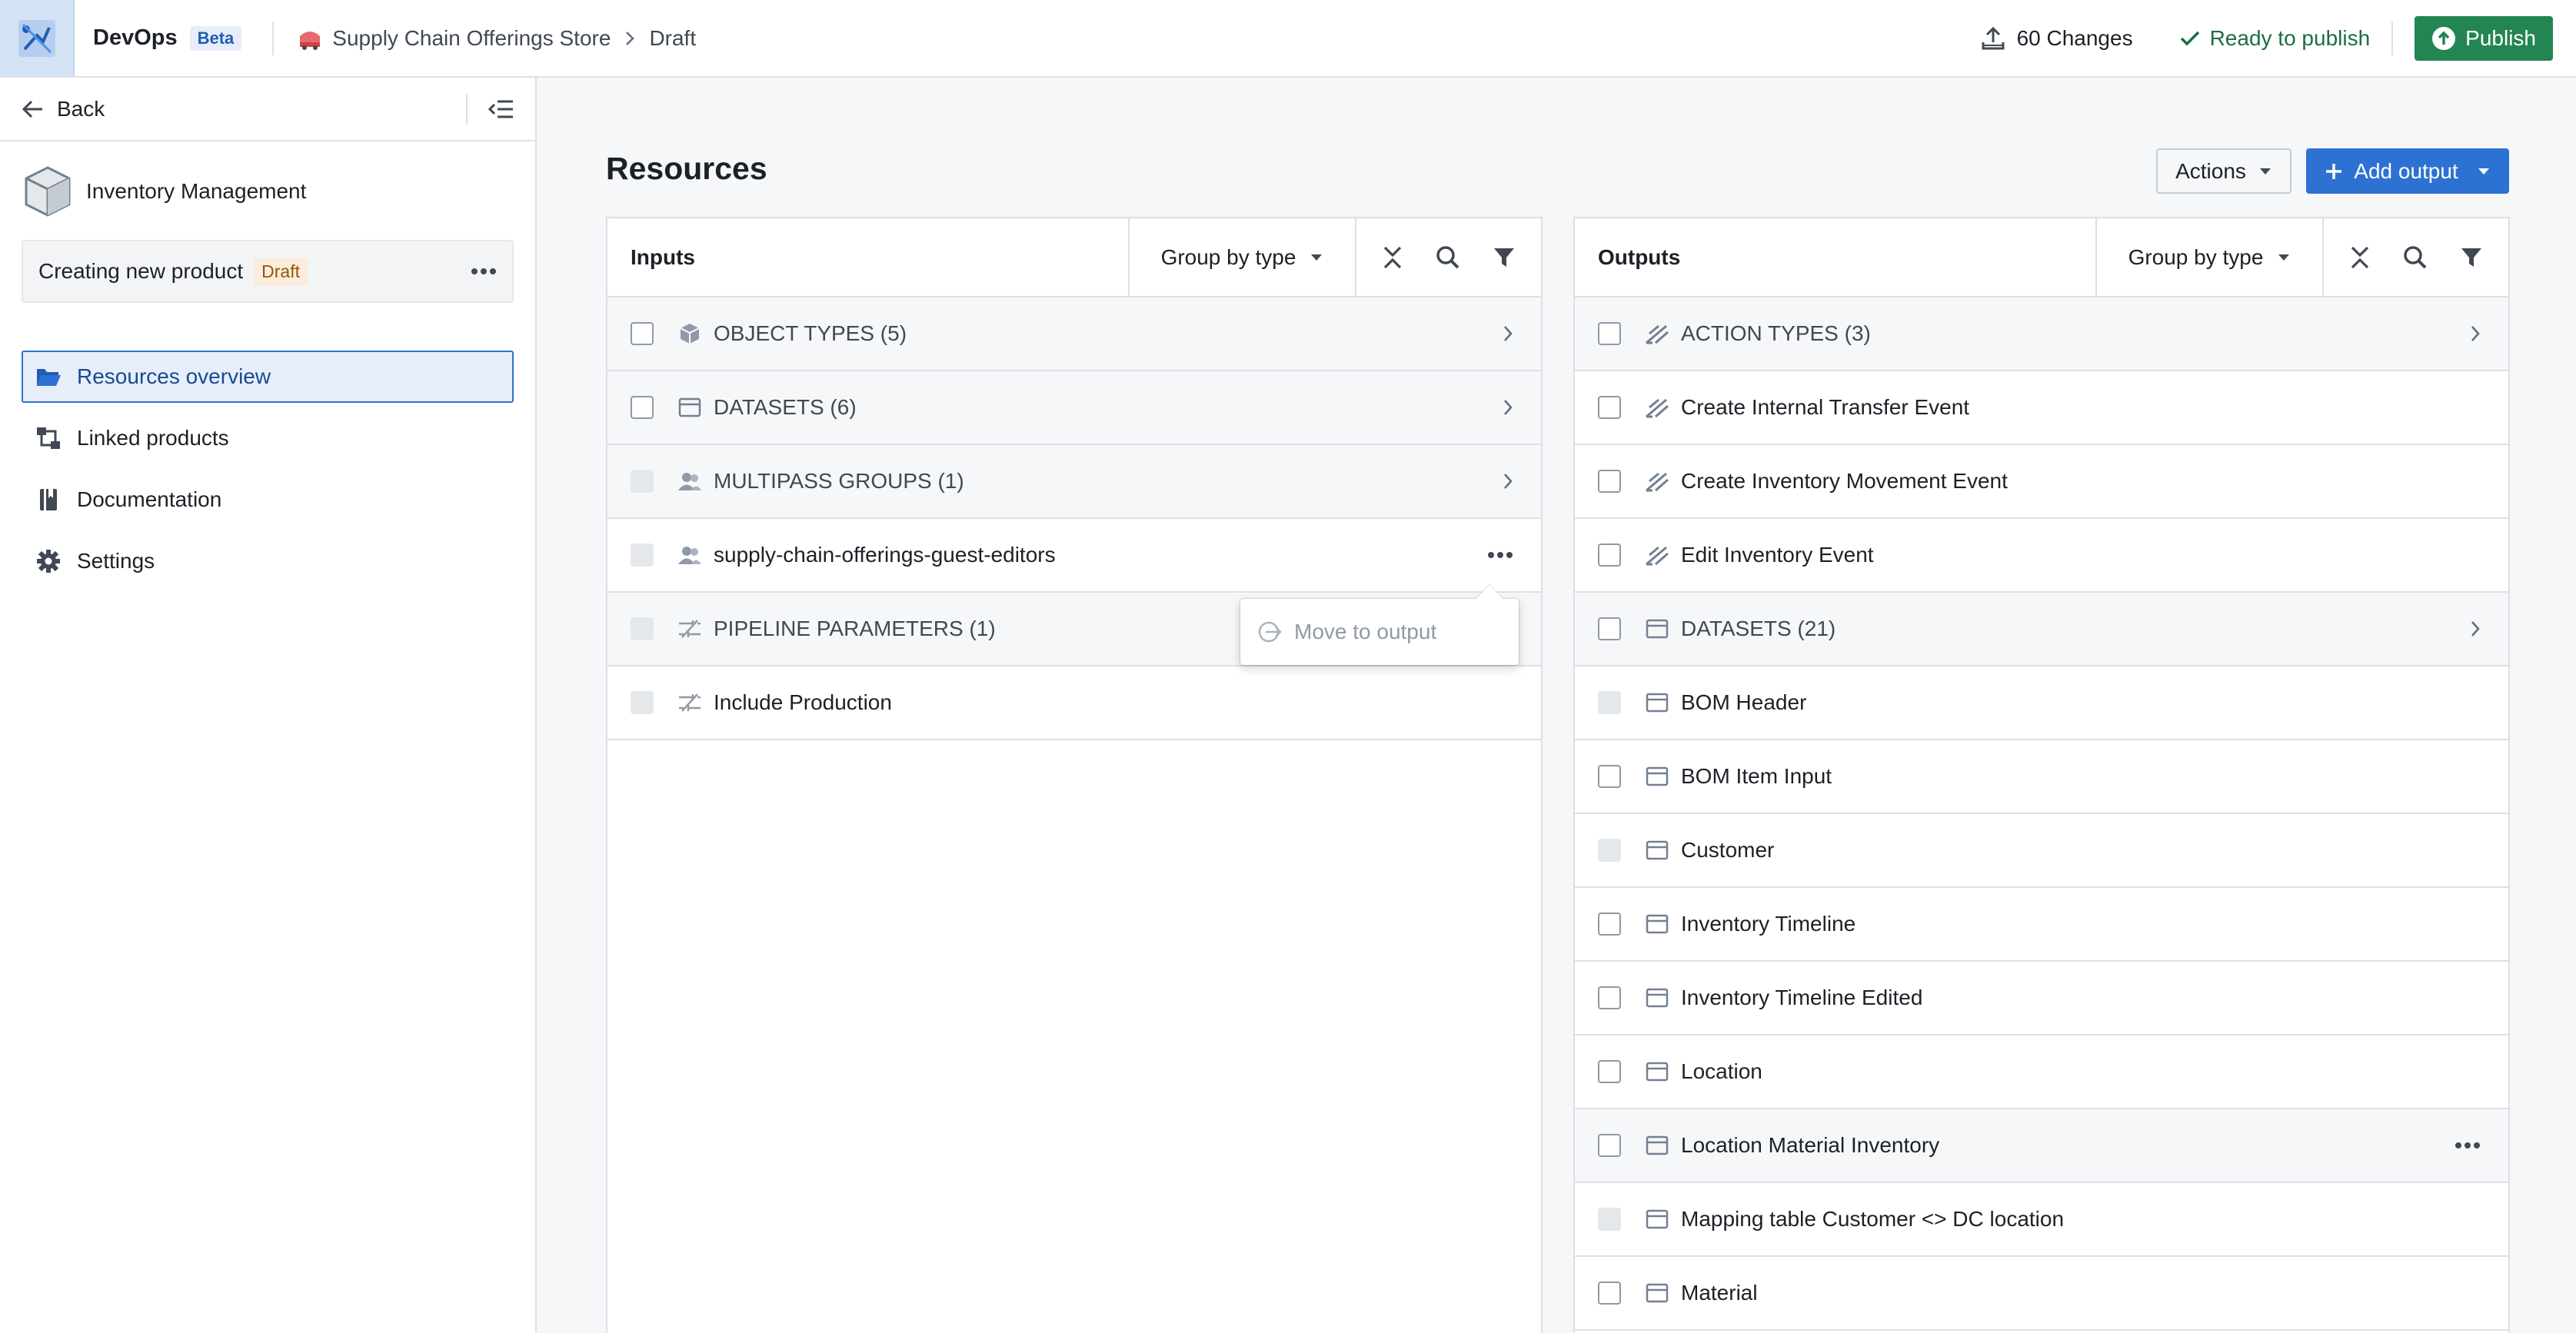  What do you see at coordinates (2041, 1072) in the screenshot?
I see `output-item: Location` at bounding box center [2041, 1072].